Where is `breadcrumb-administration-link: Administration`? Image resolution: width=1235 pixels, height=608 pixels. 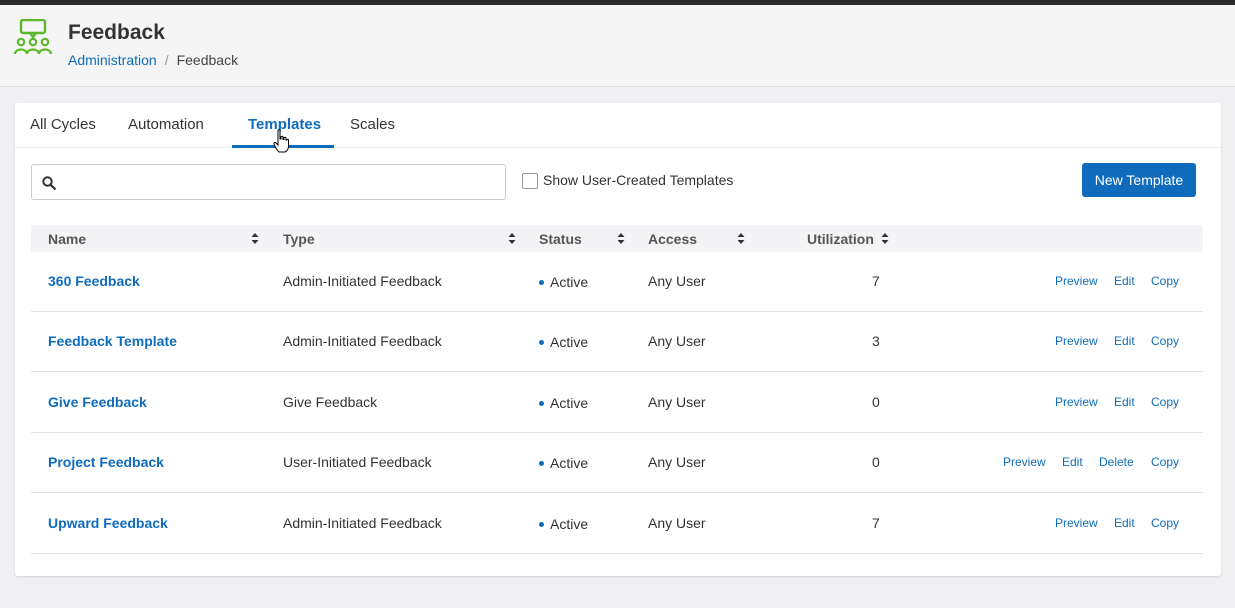 breadcrumb-administration-link: Administration is located at coordinates (112, 60).